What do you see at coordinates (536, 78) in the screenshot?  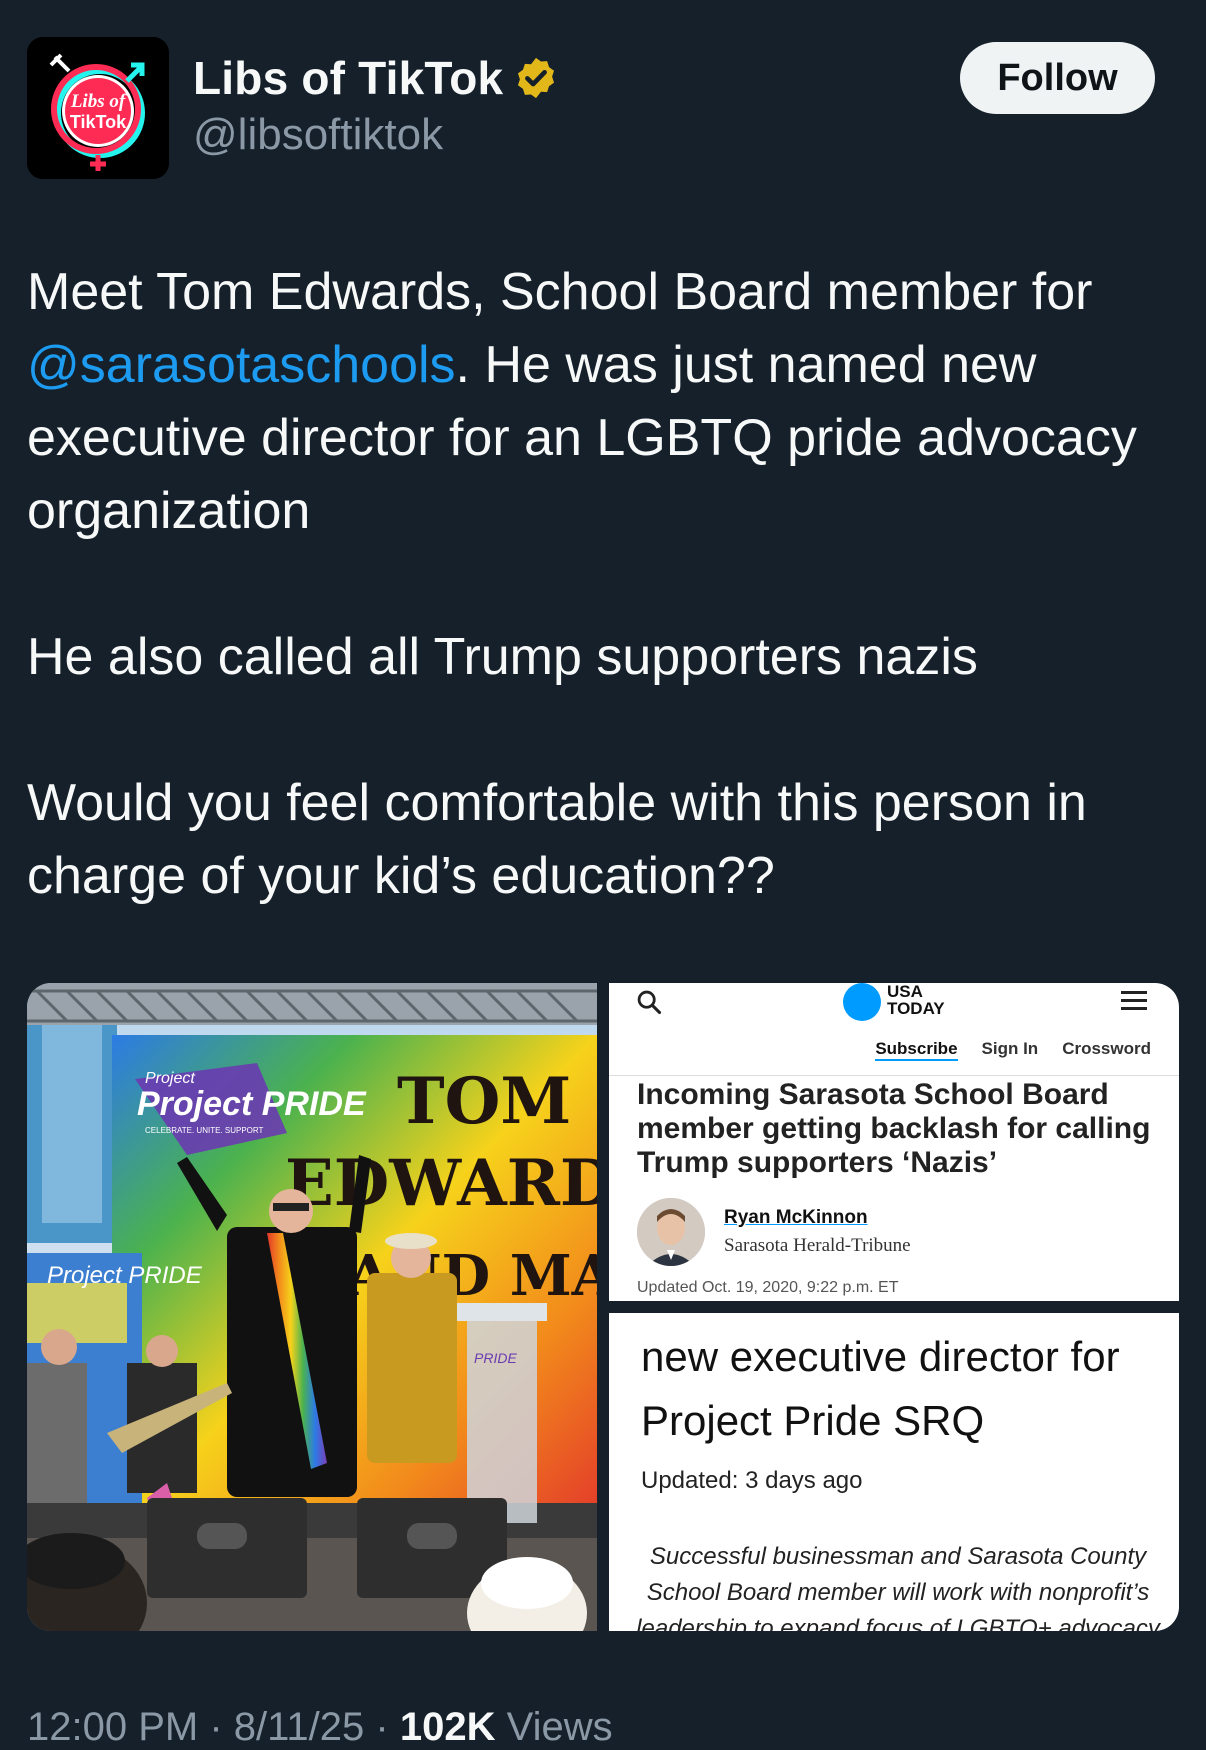 I see `gold-verified-badge-icon` at bounding box center [536, 78].